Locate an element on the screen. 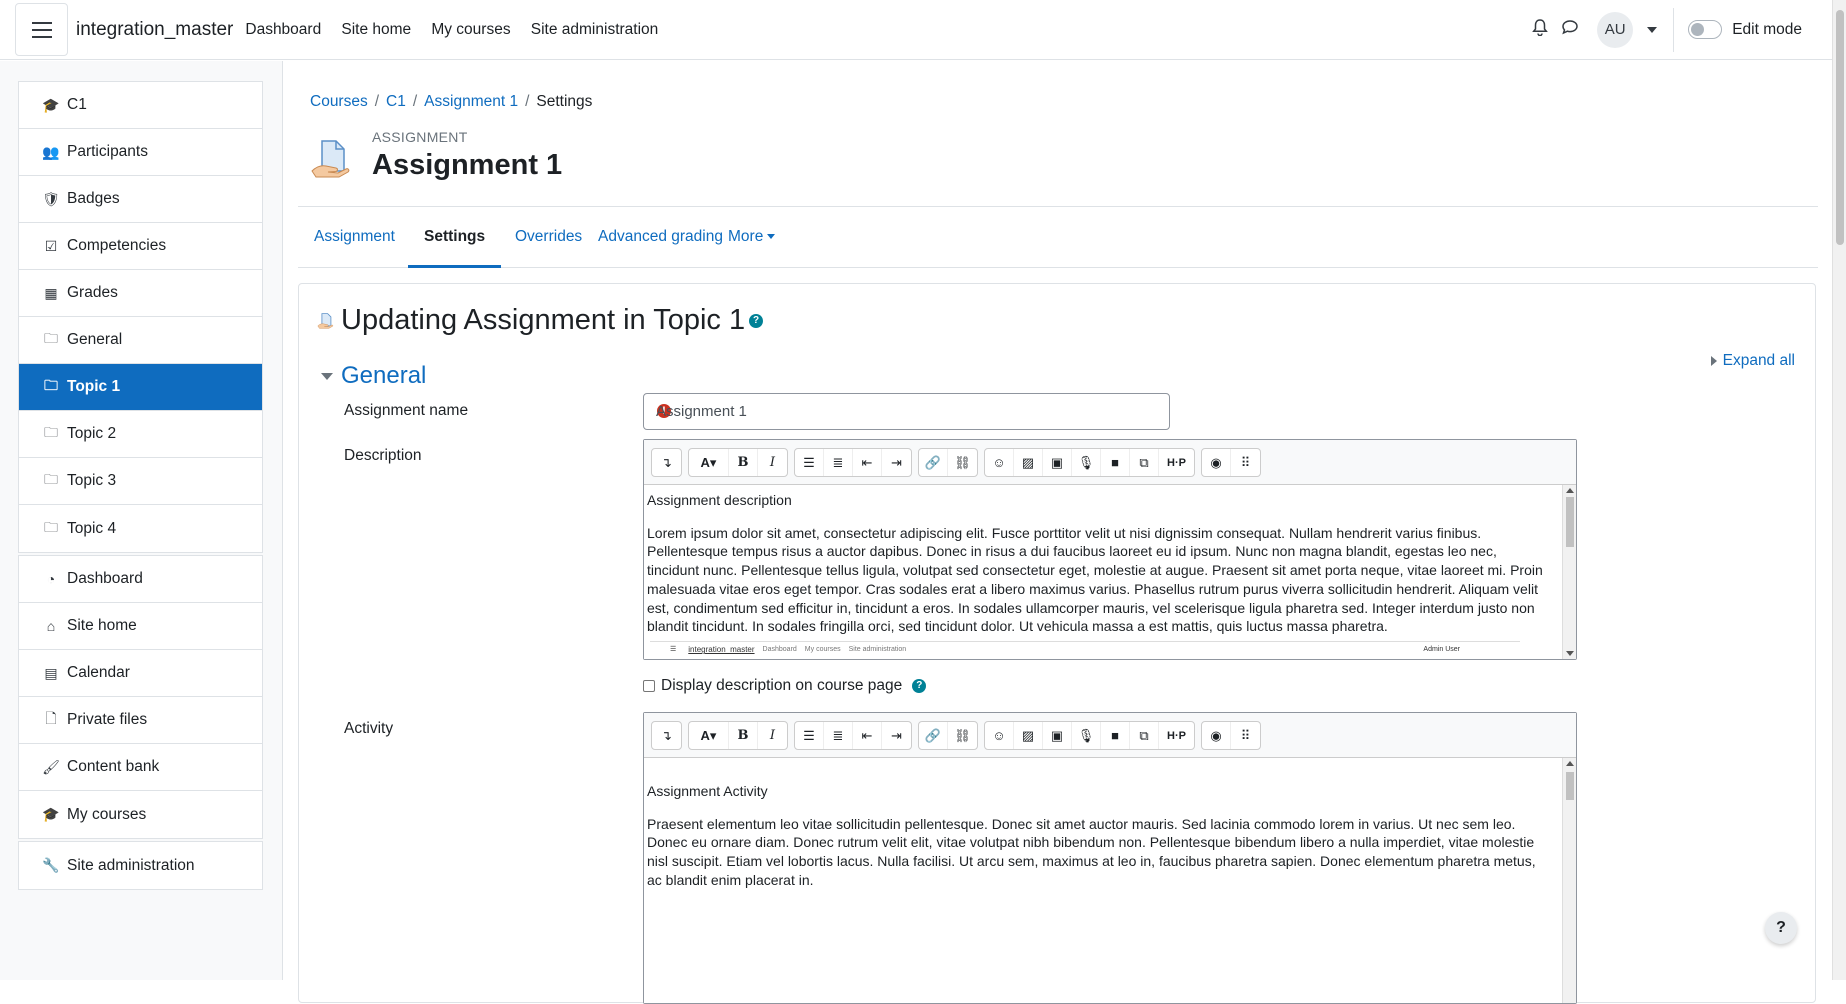  messages-icon is located at coordinates (1570, 29).